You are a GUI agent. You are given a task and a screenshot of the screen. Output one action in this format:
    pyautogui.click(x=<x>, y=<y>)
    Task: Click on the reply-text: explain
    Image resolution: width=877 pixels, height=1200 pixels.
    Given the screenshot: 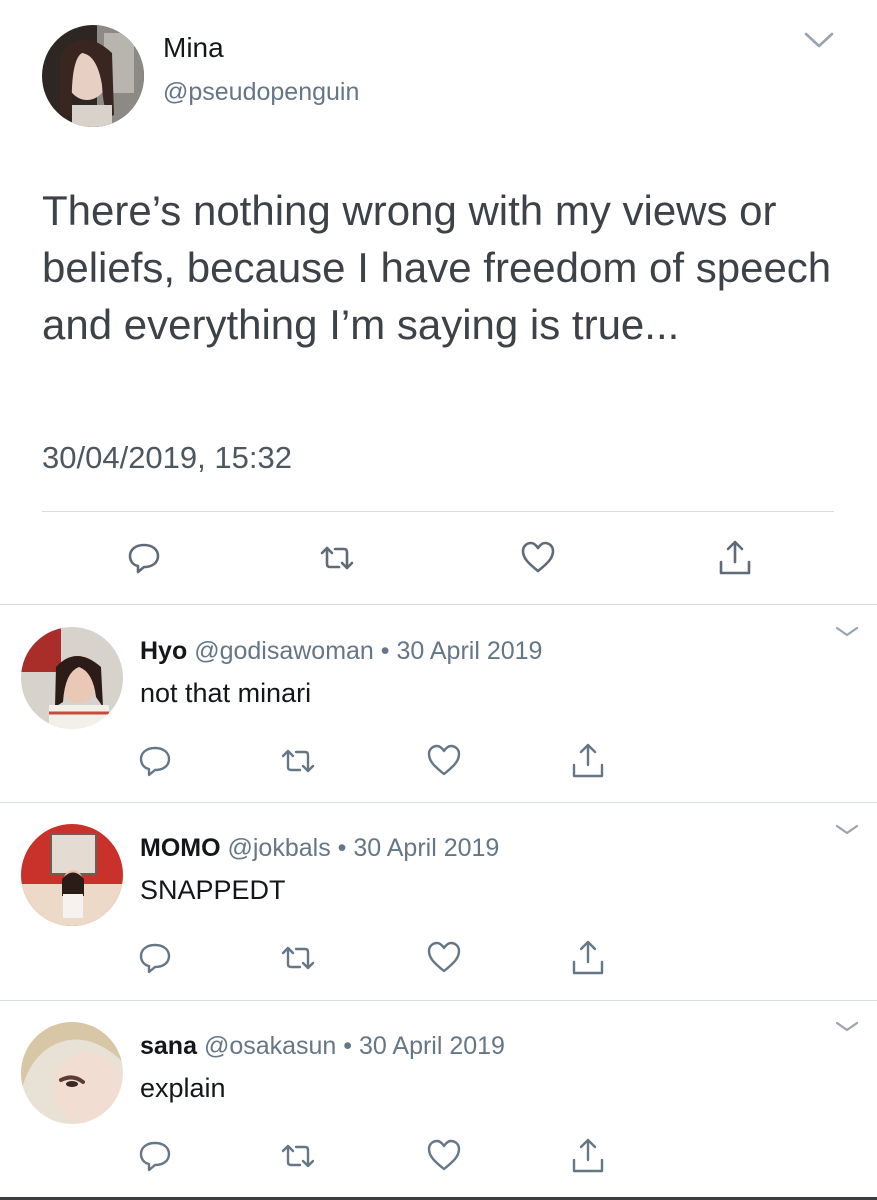 What is the action you would take?
    pyautogui.click(x=183, y=1088)
    